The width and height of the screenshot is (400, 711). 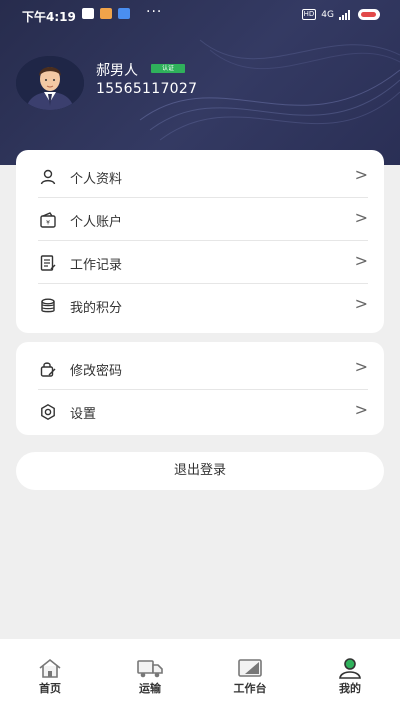 I want to click on hd-icon: HD, so click(x=309, y=14).